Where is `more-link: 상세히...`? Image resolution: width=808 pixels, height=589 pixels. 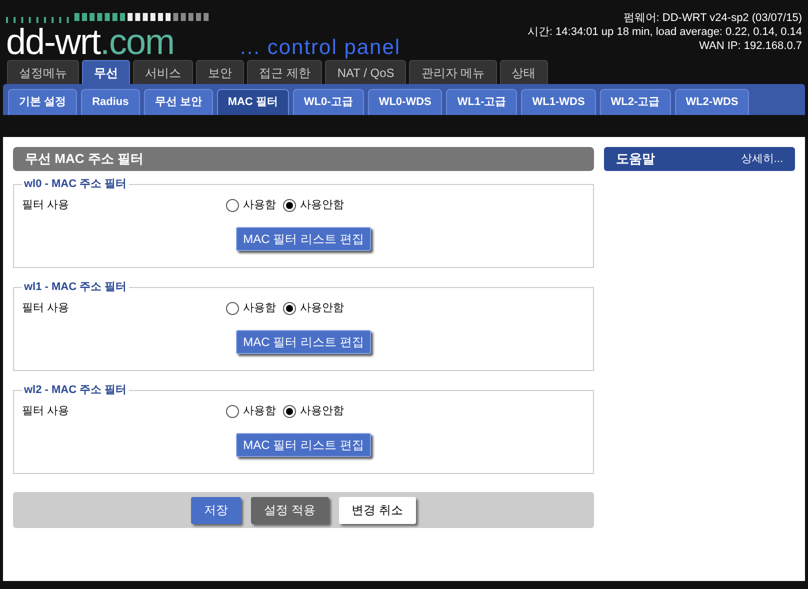
more-link: 상세히... is located at coordinates (761, 159).